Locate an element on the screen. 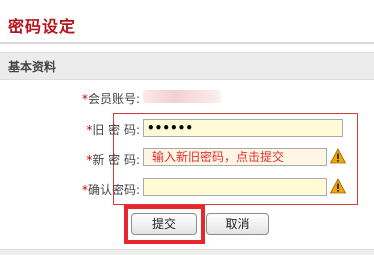 The width and height of the screenshot is (374, 255). old-password-input: •••••• is located at coordinates (243, 128).